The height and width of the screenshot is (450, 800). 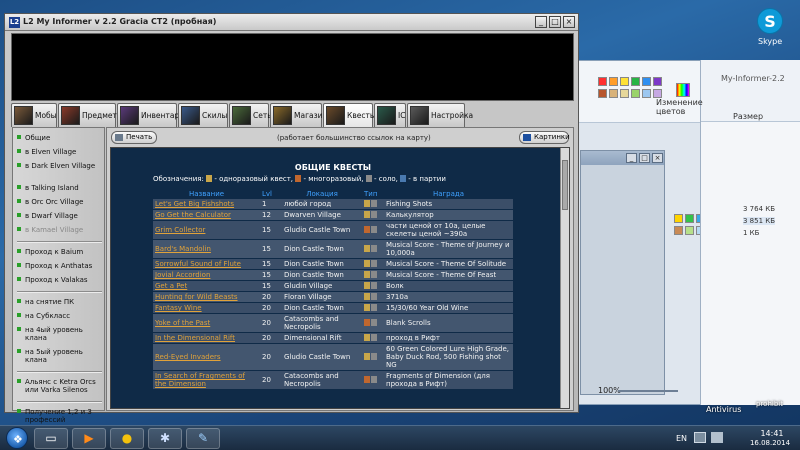 I want to click on taskbar-media-player: ▶, so click(x=89, y=438).